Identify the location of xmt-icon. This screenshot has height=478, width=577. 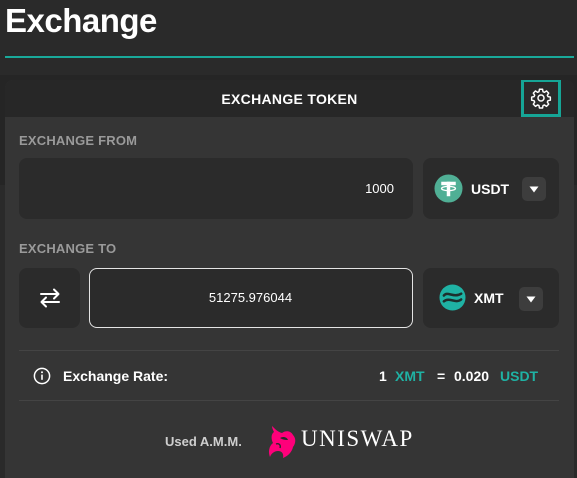
(452, 297).